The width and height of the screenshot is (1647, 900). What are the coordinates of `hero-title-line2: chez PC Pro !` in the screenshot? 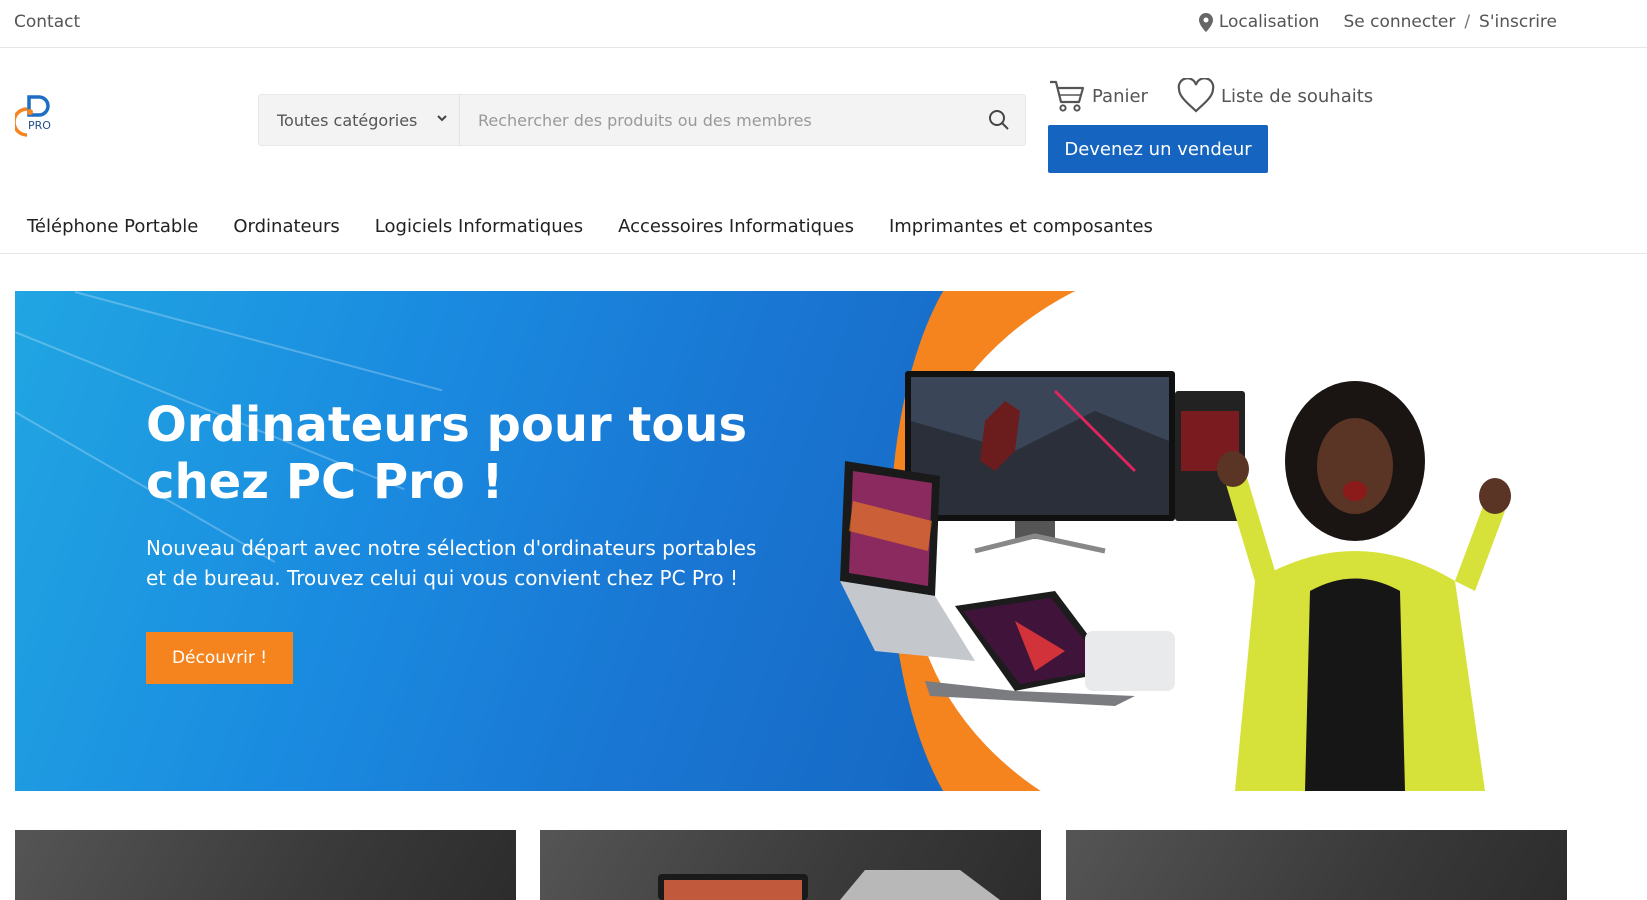 It's located at (325, 482).